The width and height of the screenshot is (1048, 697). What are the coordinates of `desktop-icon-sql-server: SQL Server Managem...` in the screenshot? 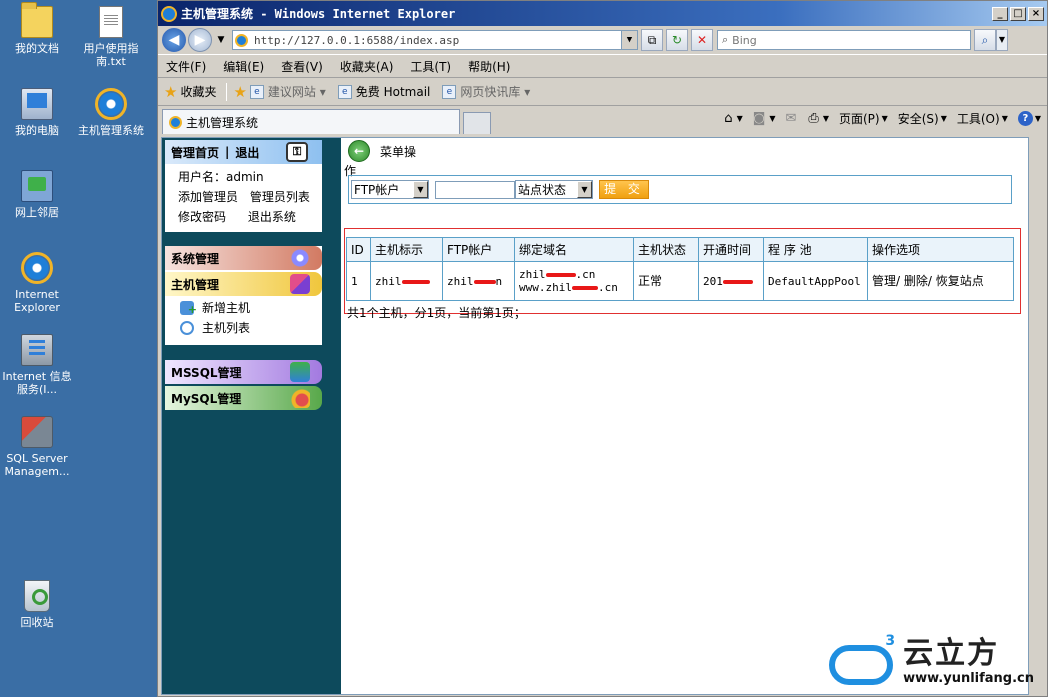 It's located at (37, 447).